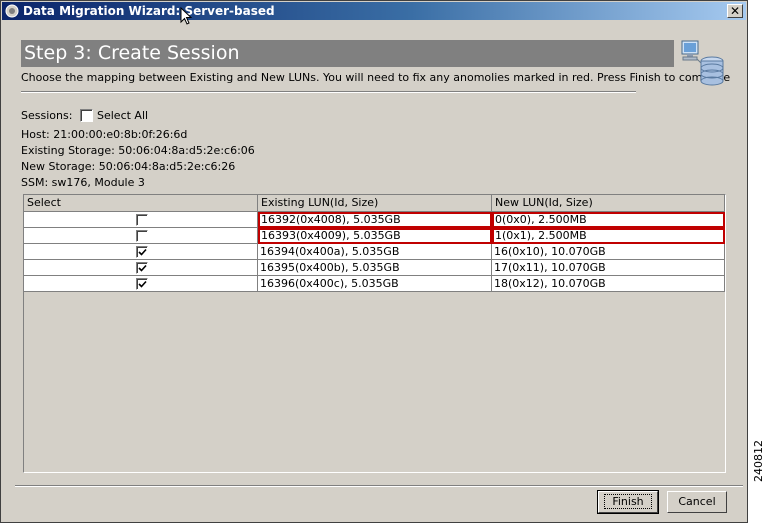 The height and width of the screenshot is (527, 764). I want to click on existing-lun-cell: 16396(0x400c), 5.035GB, so click(375, 284).